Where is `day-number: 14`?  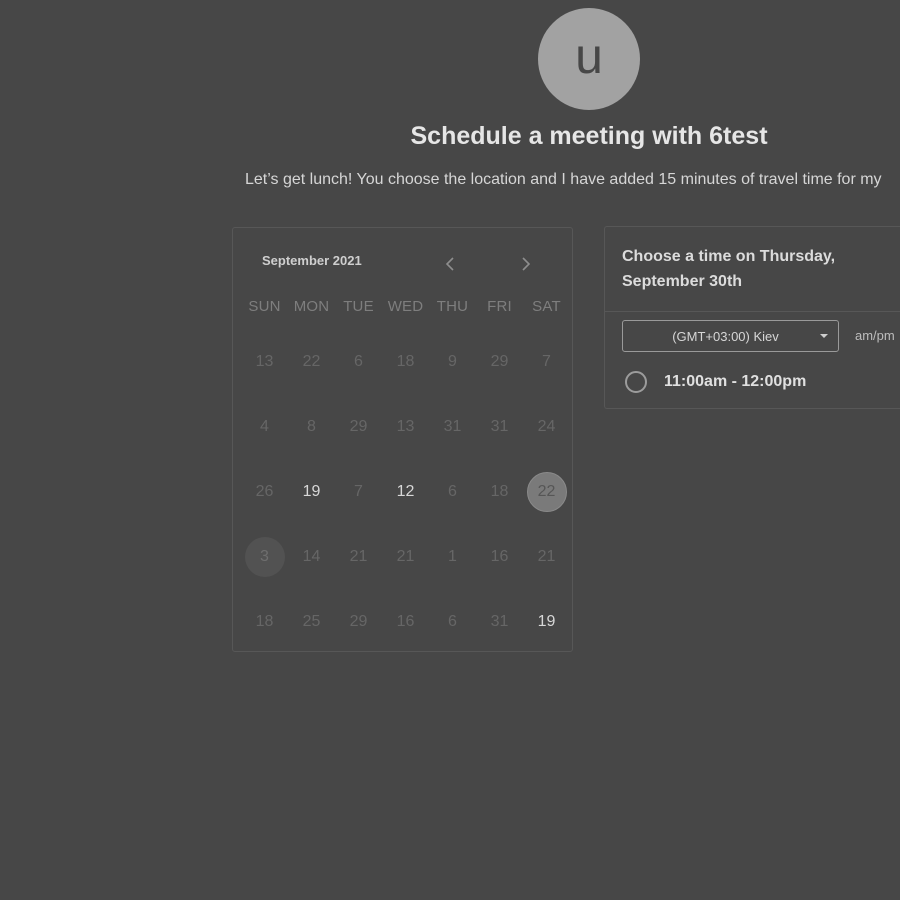
day-number: 14 is located at coordinates (311, 556).